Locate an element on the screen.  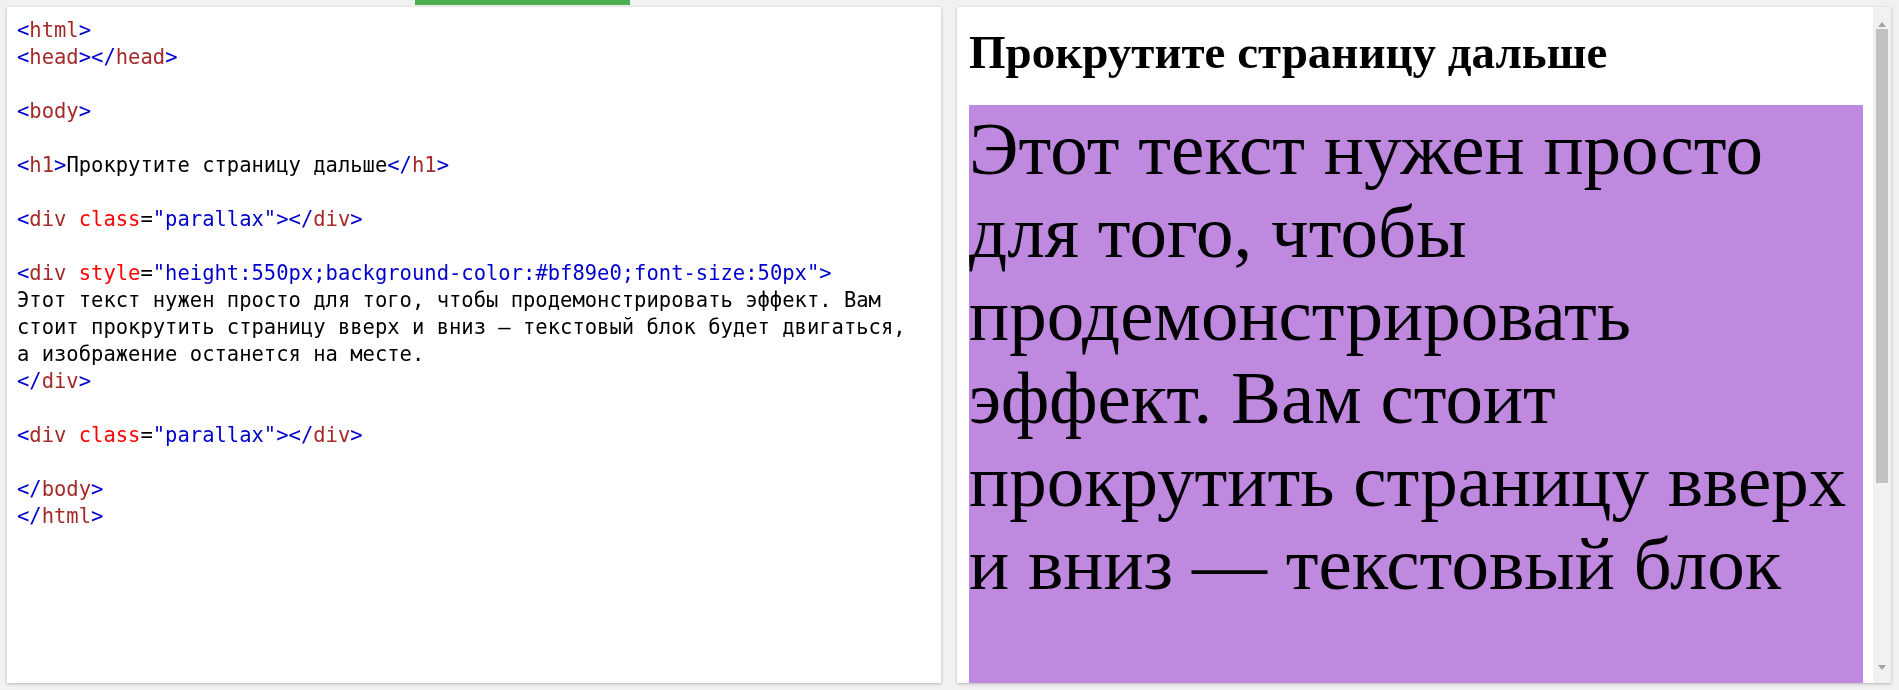
code-line: стоит прокрутить страницу вверх и вниз — текстовый блок будет двигаться, is located at coordinates (462, 327).